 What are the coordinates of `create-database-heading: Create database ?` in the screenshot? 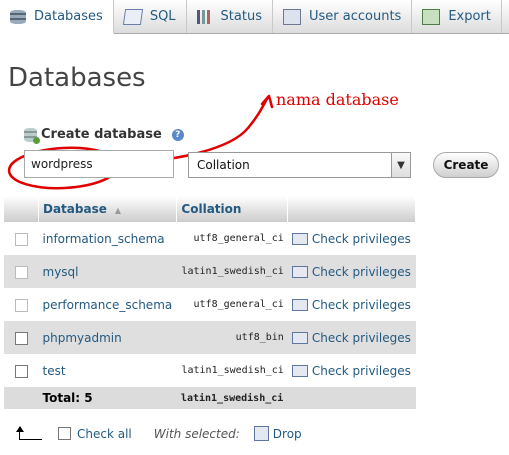 It's located at (104, 135).